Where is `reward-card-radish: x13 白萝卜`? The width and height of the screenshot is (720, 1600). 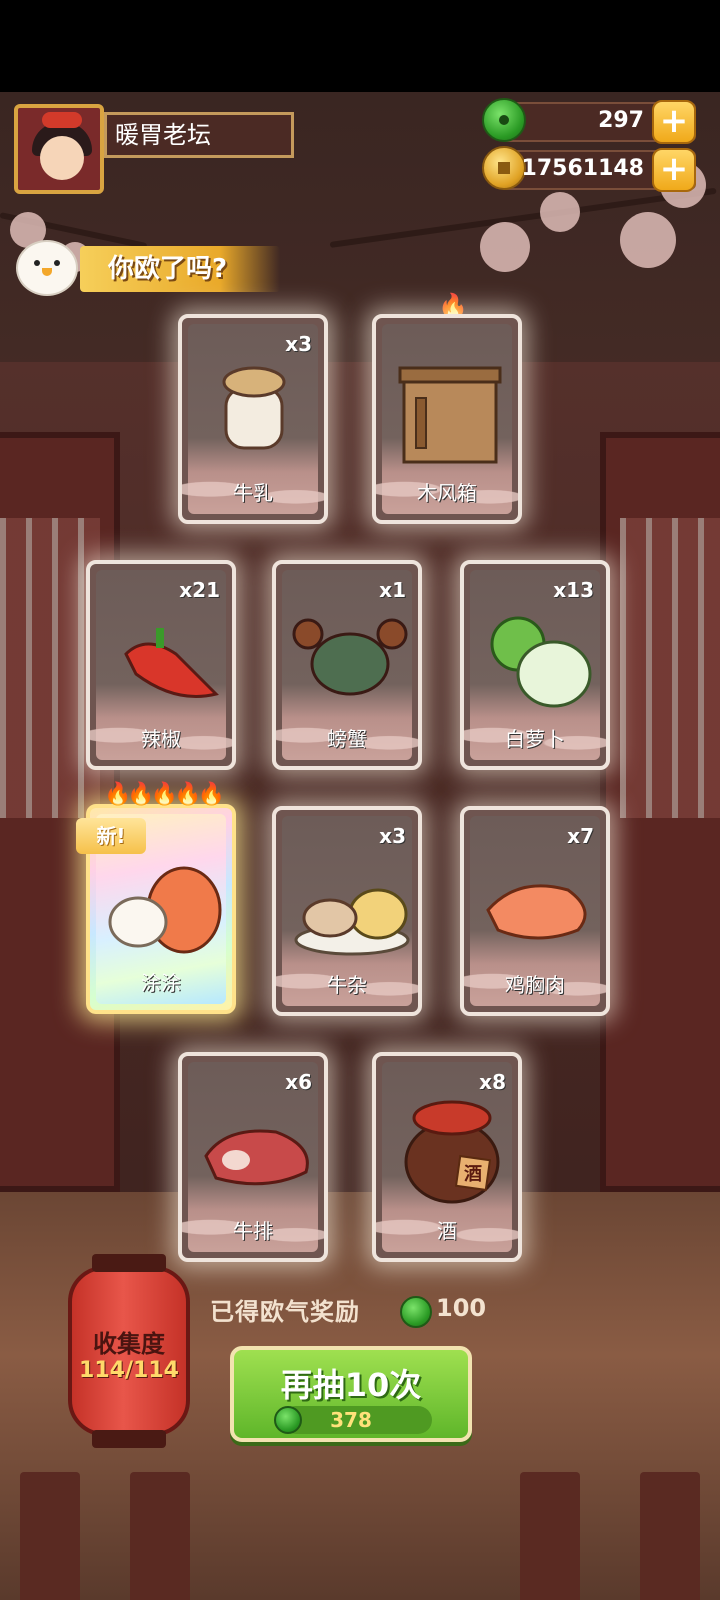
reward-card-radish: x13 白萝卜 is located at coordinates (535, 665).